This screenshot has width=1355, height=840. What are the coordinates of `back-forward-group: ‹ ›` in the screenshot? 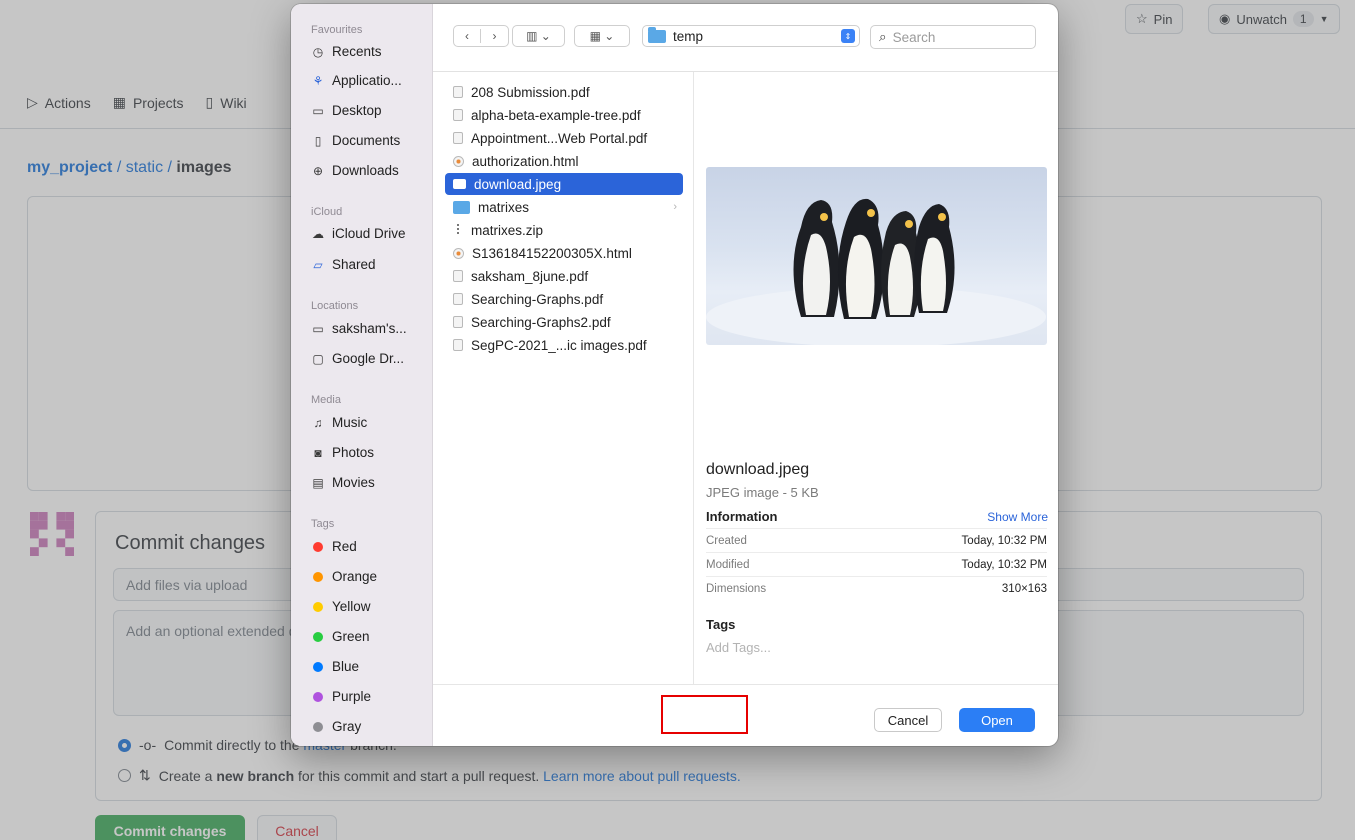 It's located at (481, 36).